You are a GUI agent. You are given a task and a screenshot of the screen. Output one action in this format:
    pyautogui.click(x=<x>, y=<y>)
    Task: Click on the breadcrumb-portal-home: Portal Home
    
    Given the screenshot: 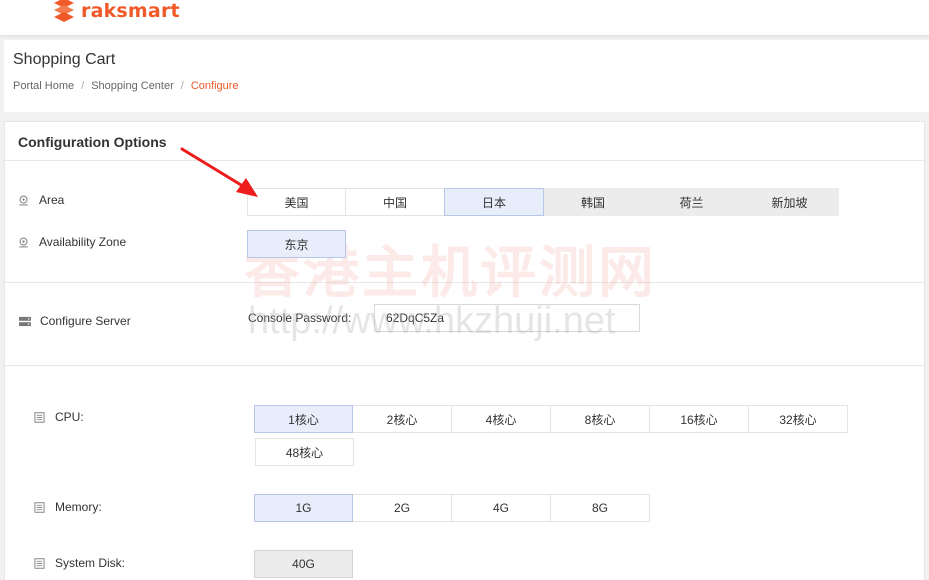 What is the action you would take?
    pyautogui.click(x=43, y=86)
    